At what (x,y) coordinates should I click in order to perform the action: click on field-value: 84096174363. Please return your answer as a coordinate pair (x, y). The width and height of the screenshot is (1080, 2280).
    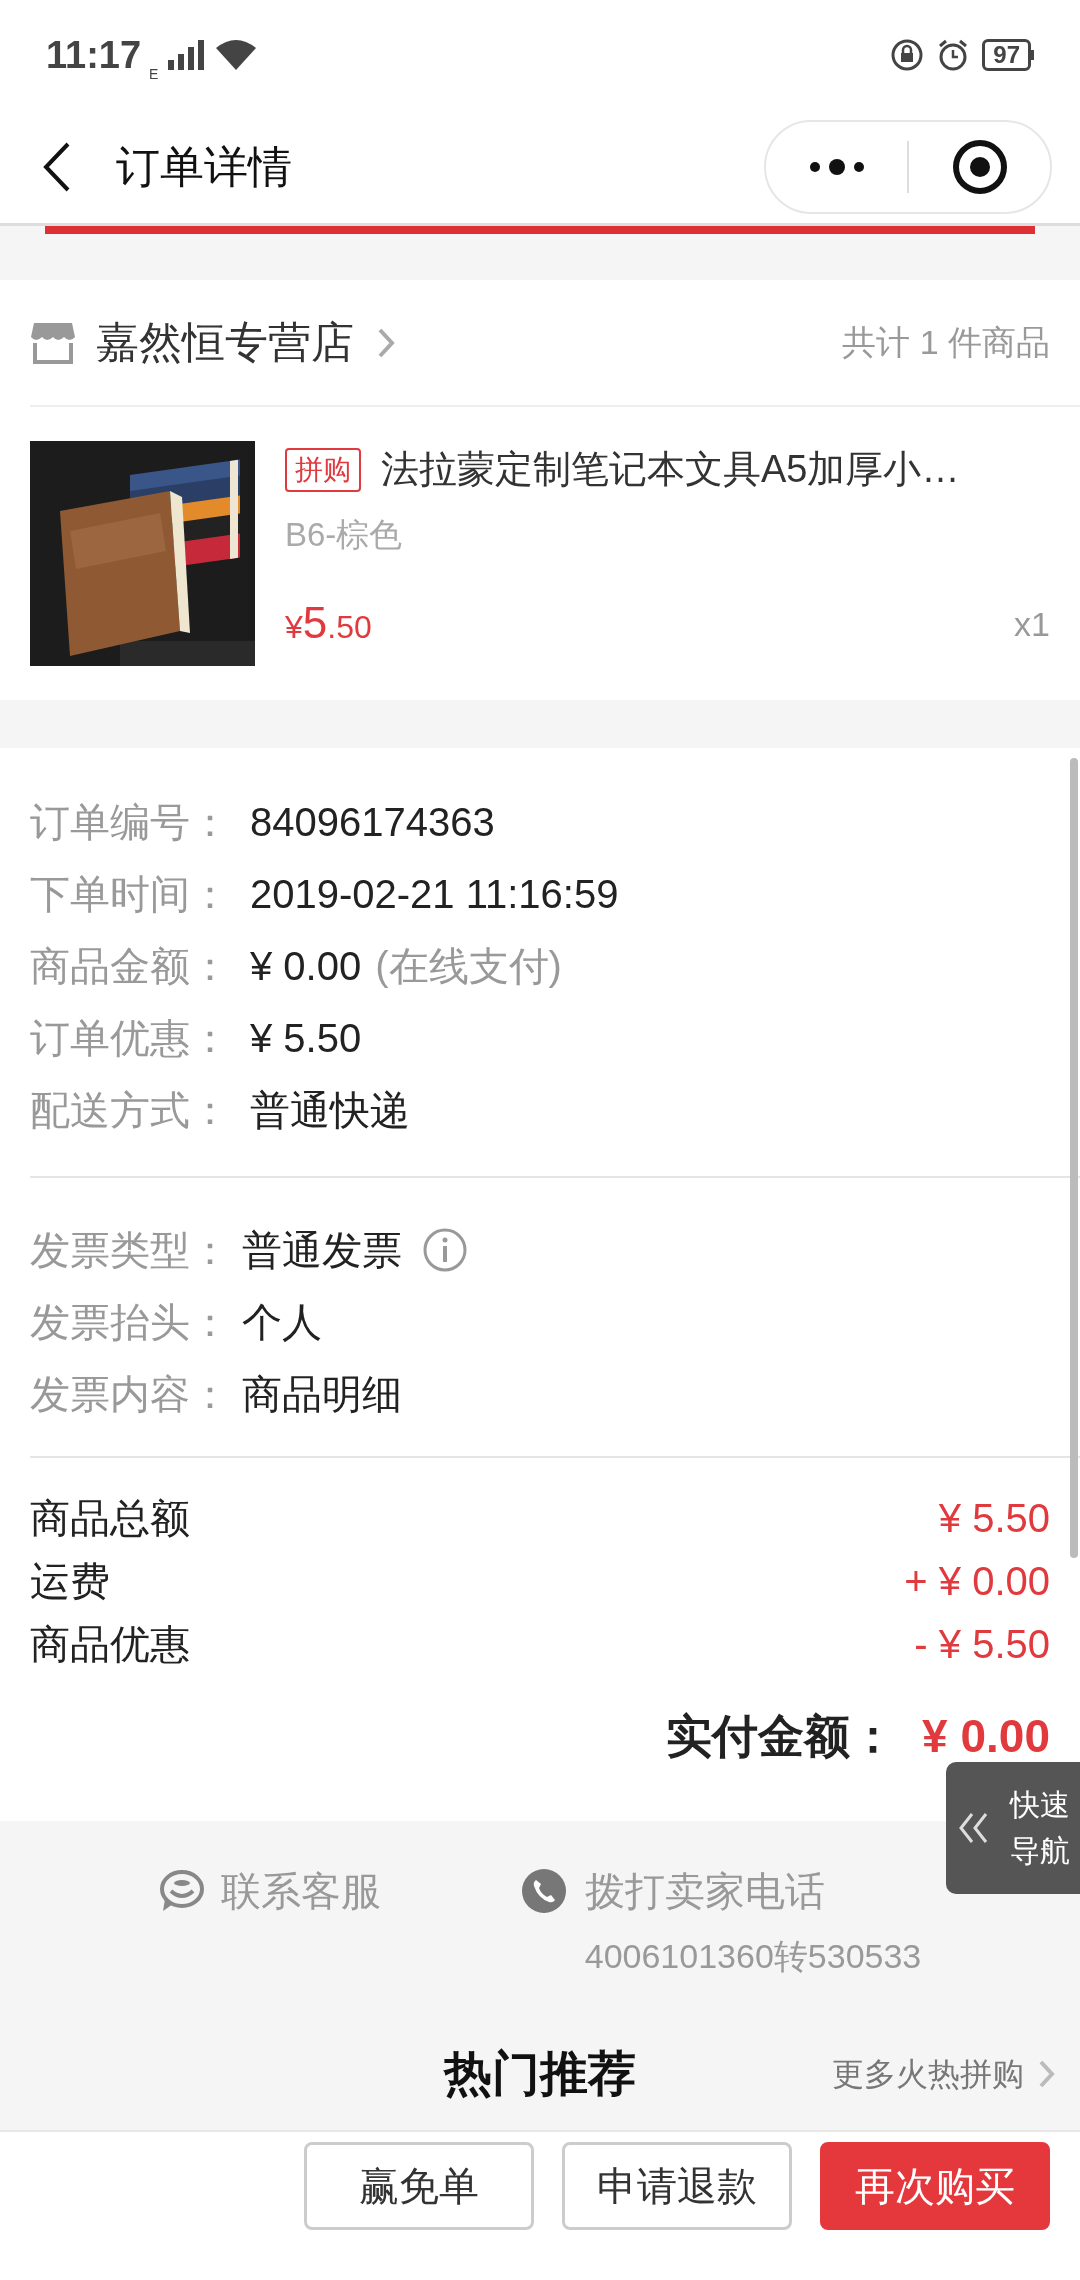
    Looking at the image, I should click on (372, 822).